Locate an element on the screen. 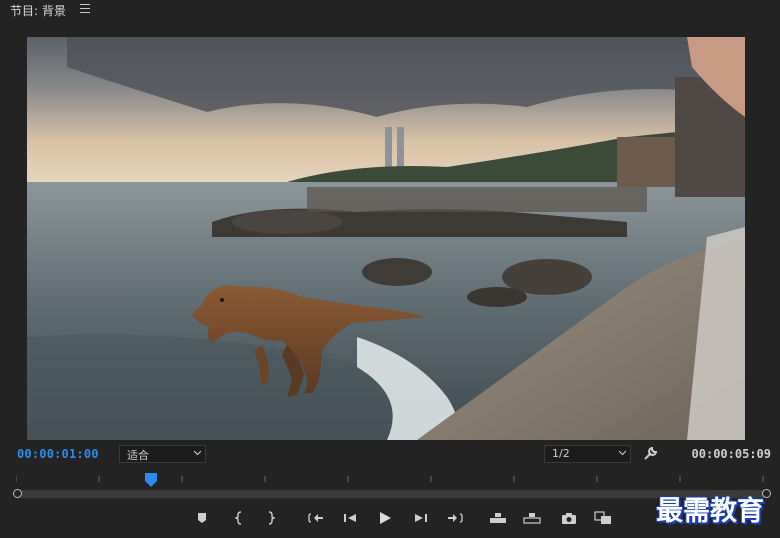  time-ruler-ticks is located at coordinates (390, 479).